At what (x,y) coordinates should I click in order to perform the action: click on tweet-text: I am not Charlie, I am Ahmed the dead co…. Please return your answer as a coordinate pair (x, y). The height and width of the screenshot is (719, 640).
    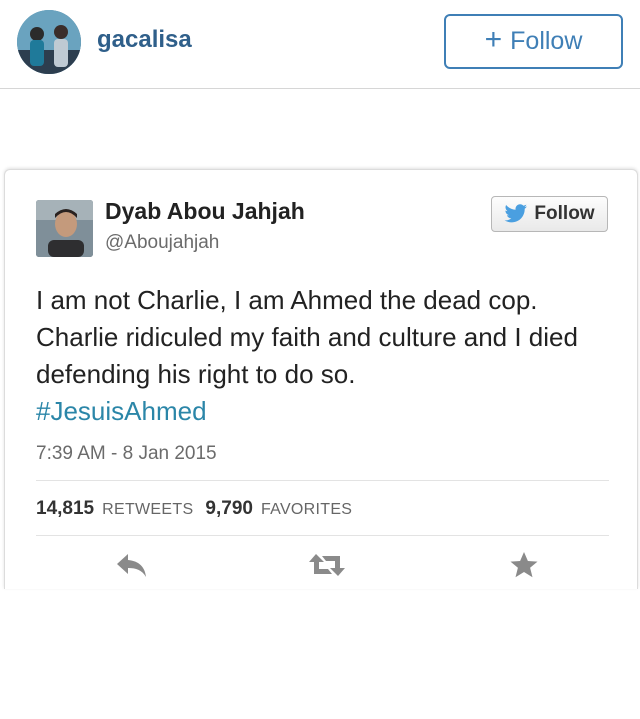
    Looking at the image, I should click on (307, 337).